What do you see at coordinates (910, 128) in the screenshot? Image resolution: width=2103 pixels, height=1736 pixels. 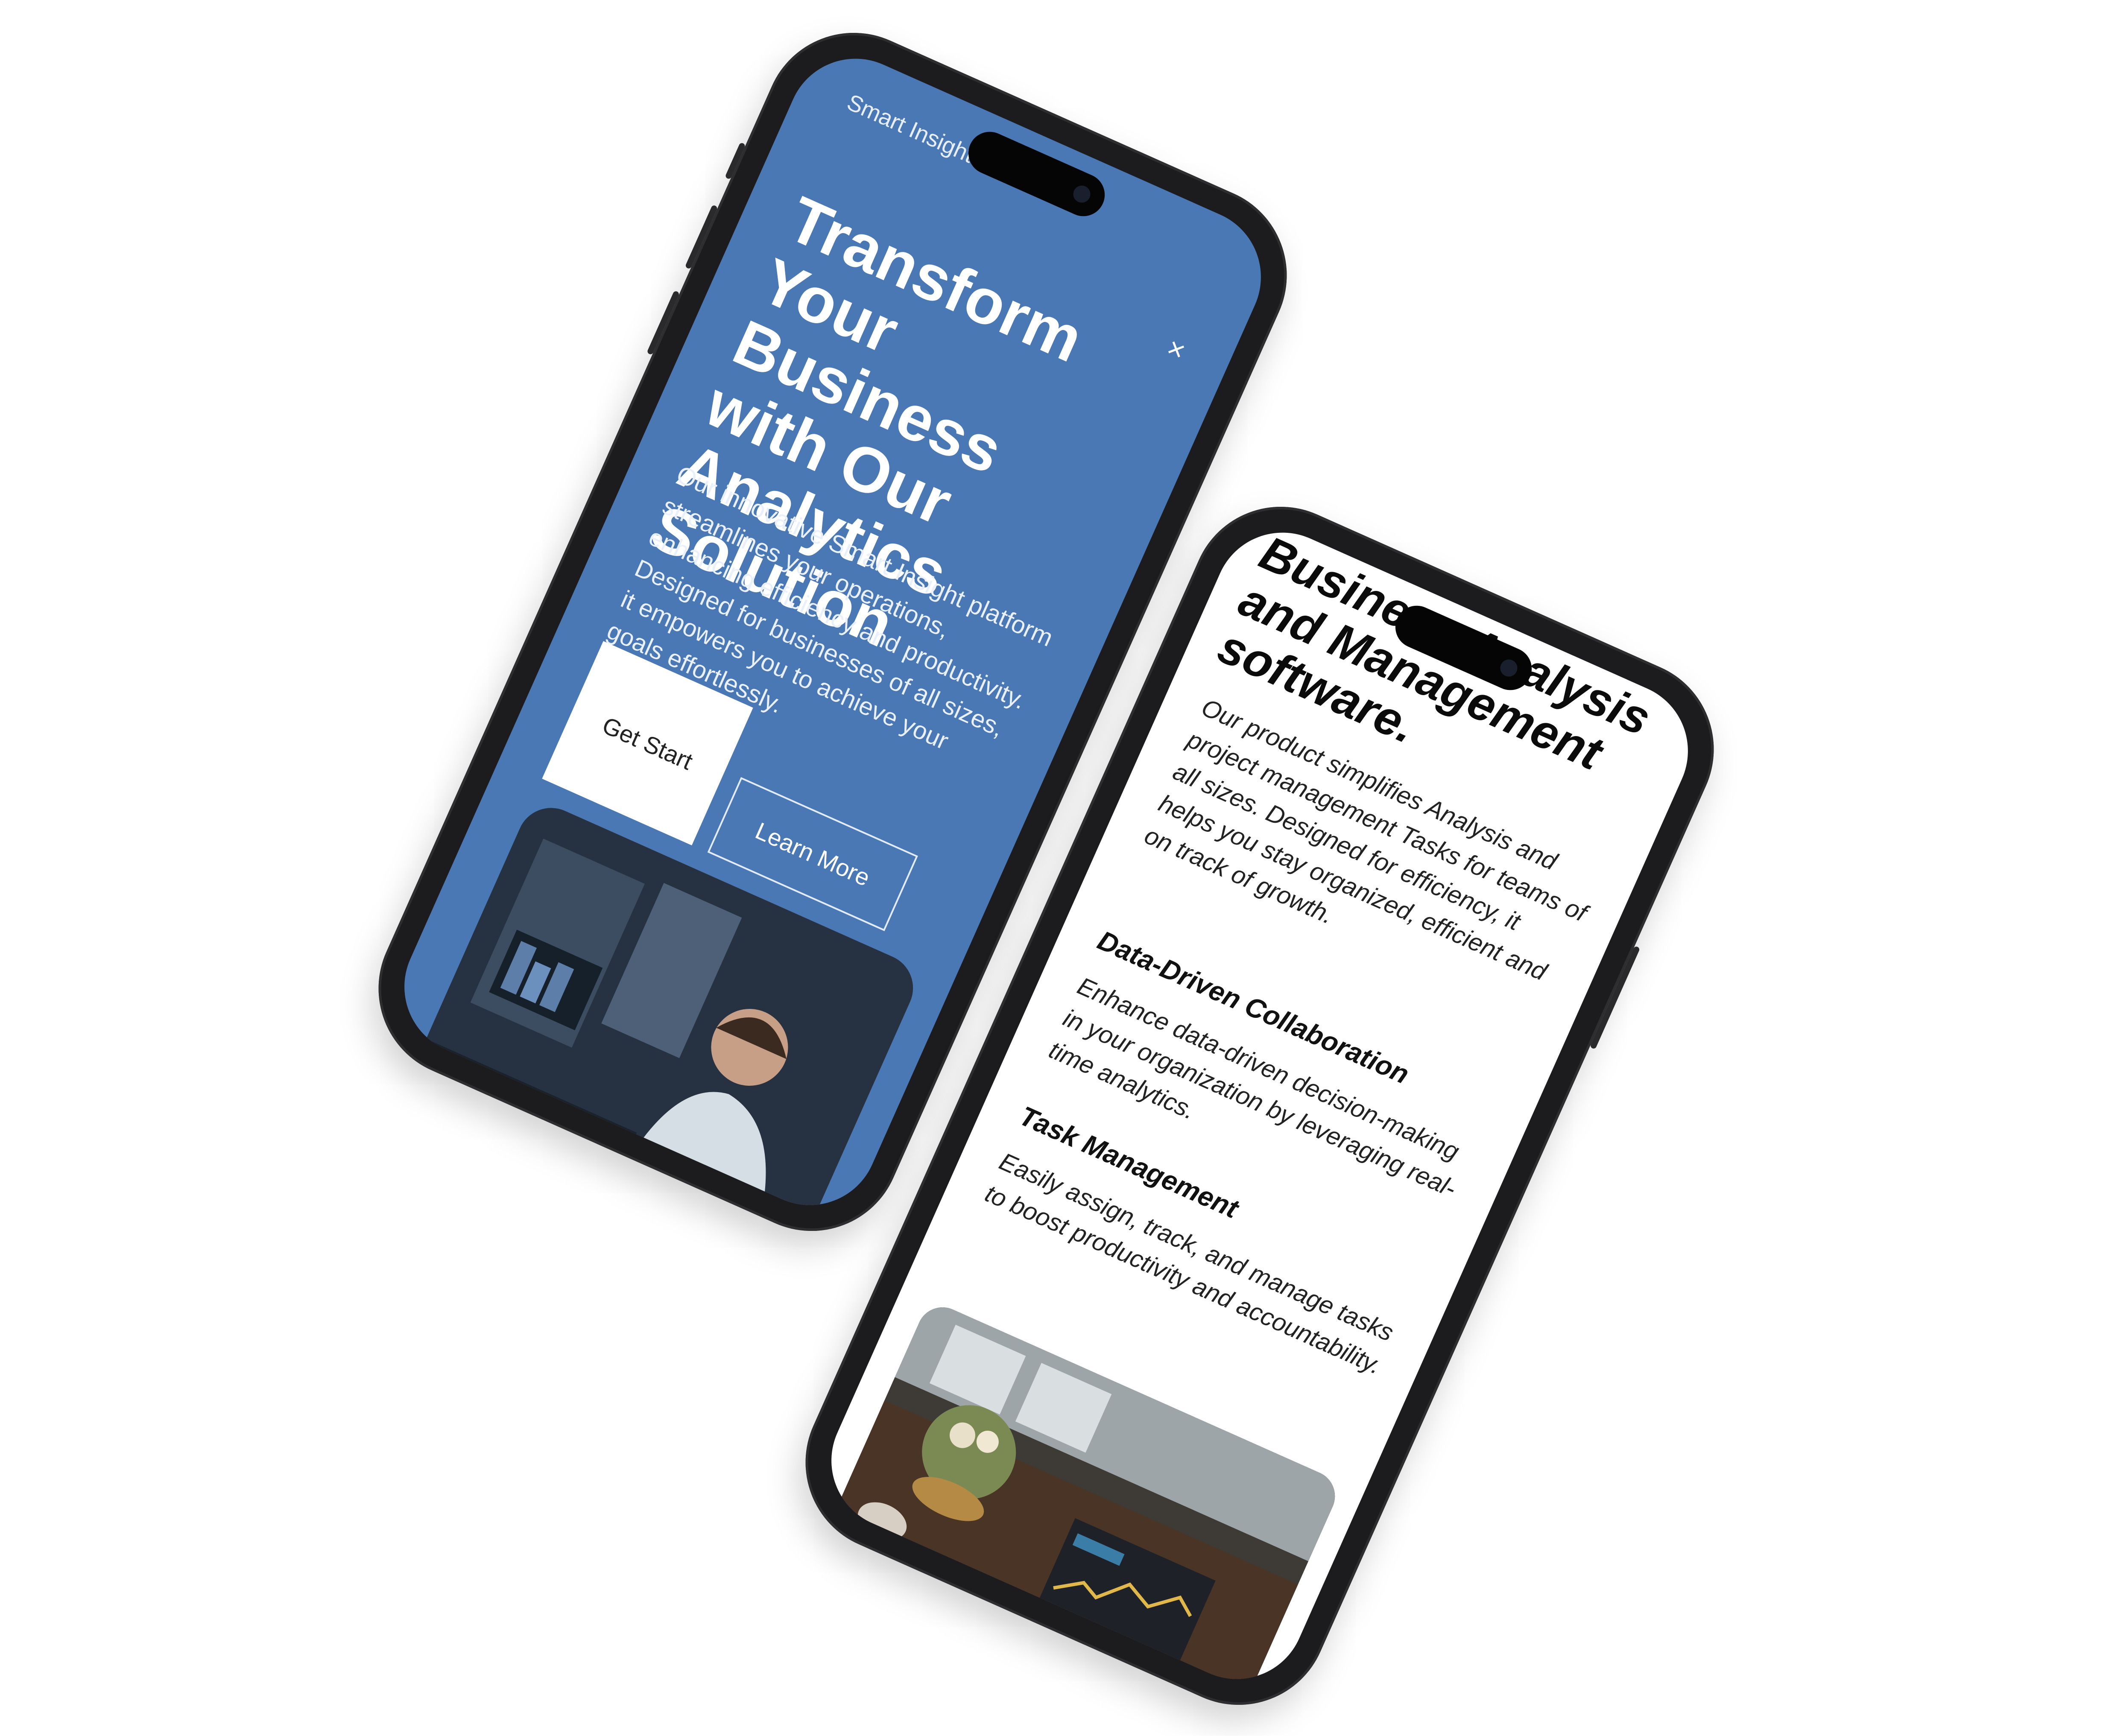 I see `brand-name: Smart Insight` at bounding box center [910, 128].